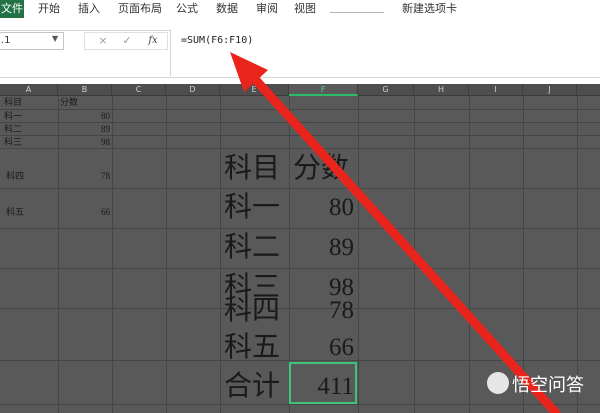 The width and height of the screenshot is (600, 413). Describe the element at coordinates (498, 383) in the screenshot. I see `watermark-logo-icon` at that location.